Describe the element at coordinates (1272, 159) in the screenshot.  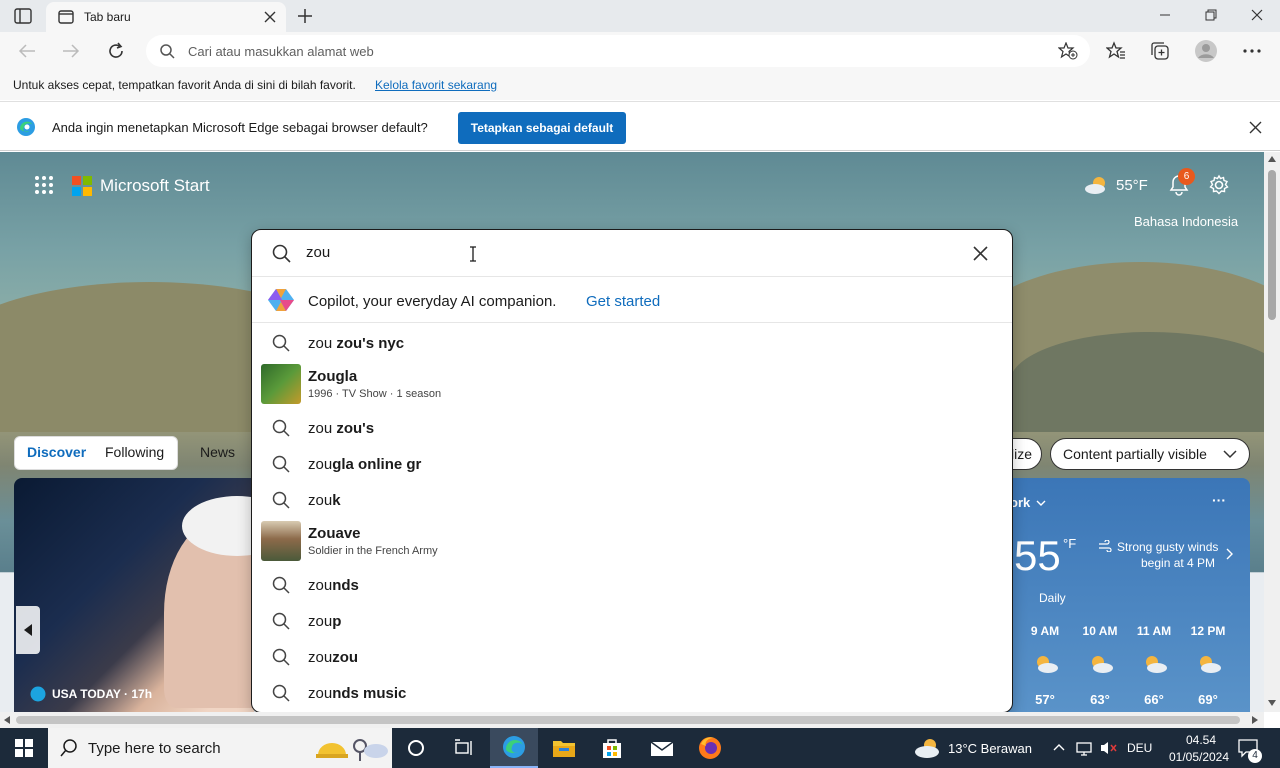
I see `scroll-up-icon` at that location.